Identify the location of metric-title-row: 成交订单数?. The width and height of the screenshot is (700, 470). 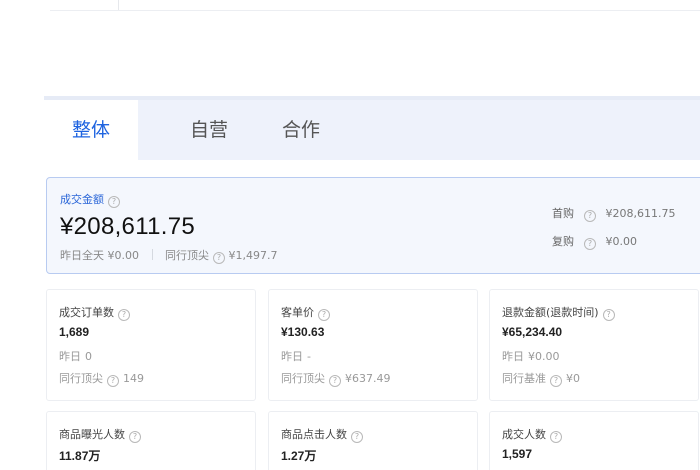
(94, 312).